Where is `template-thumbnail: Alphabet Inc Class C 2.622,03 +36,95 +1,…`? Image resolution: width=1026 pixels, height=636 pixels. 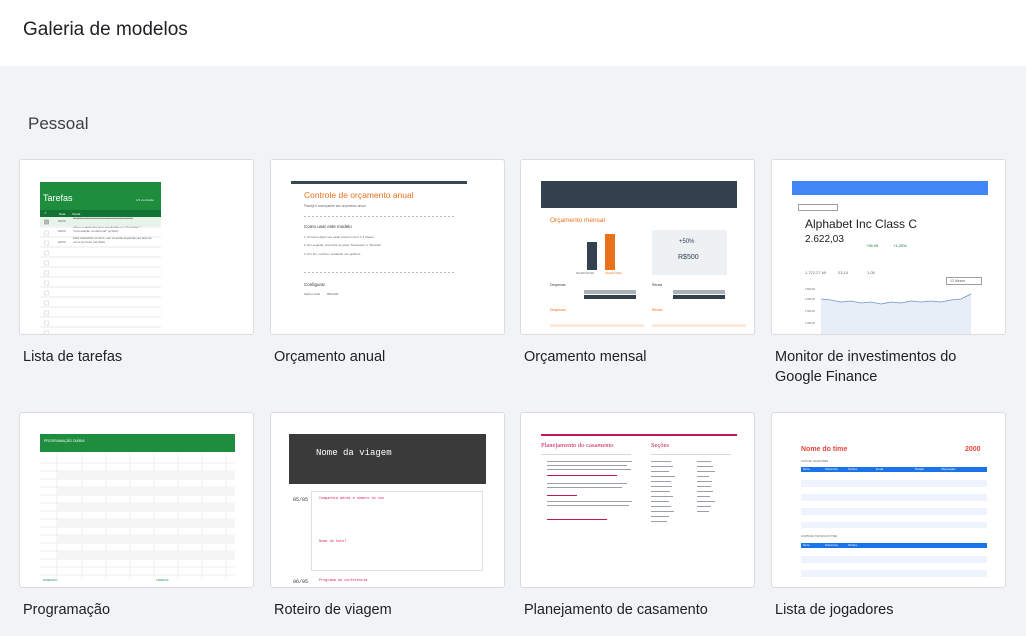
template-thumbnail: Alphabet Inc Class C 2.622,03 +36,95 +1,… is located at coordinates (888, 247).